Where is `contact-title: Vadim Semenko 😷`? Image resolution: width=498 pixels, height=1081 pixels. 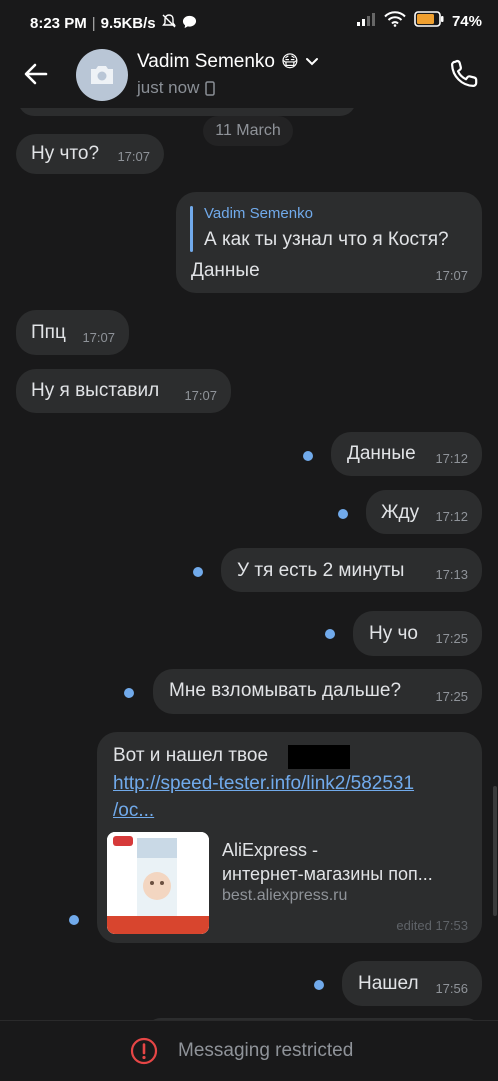 contact-title: Vadim Semenko 😷 is located at coordinates (228, 62).